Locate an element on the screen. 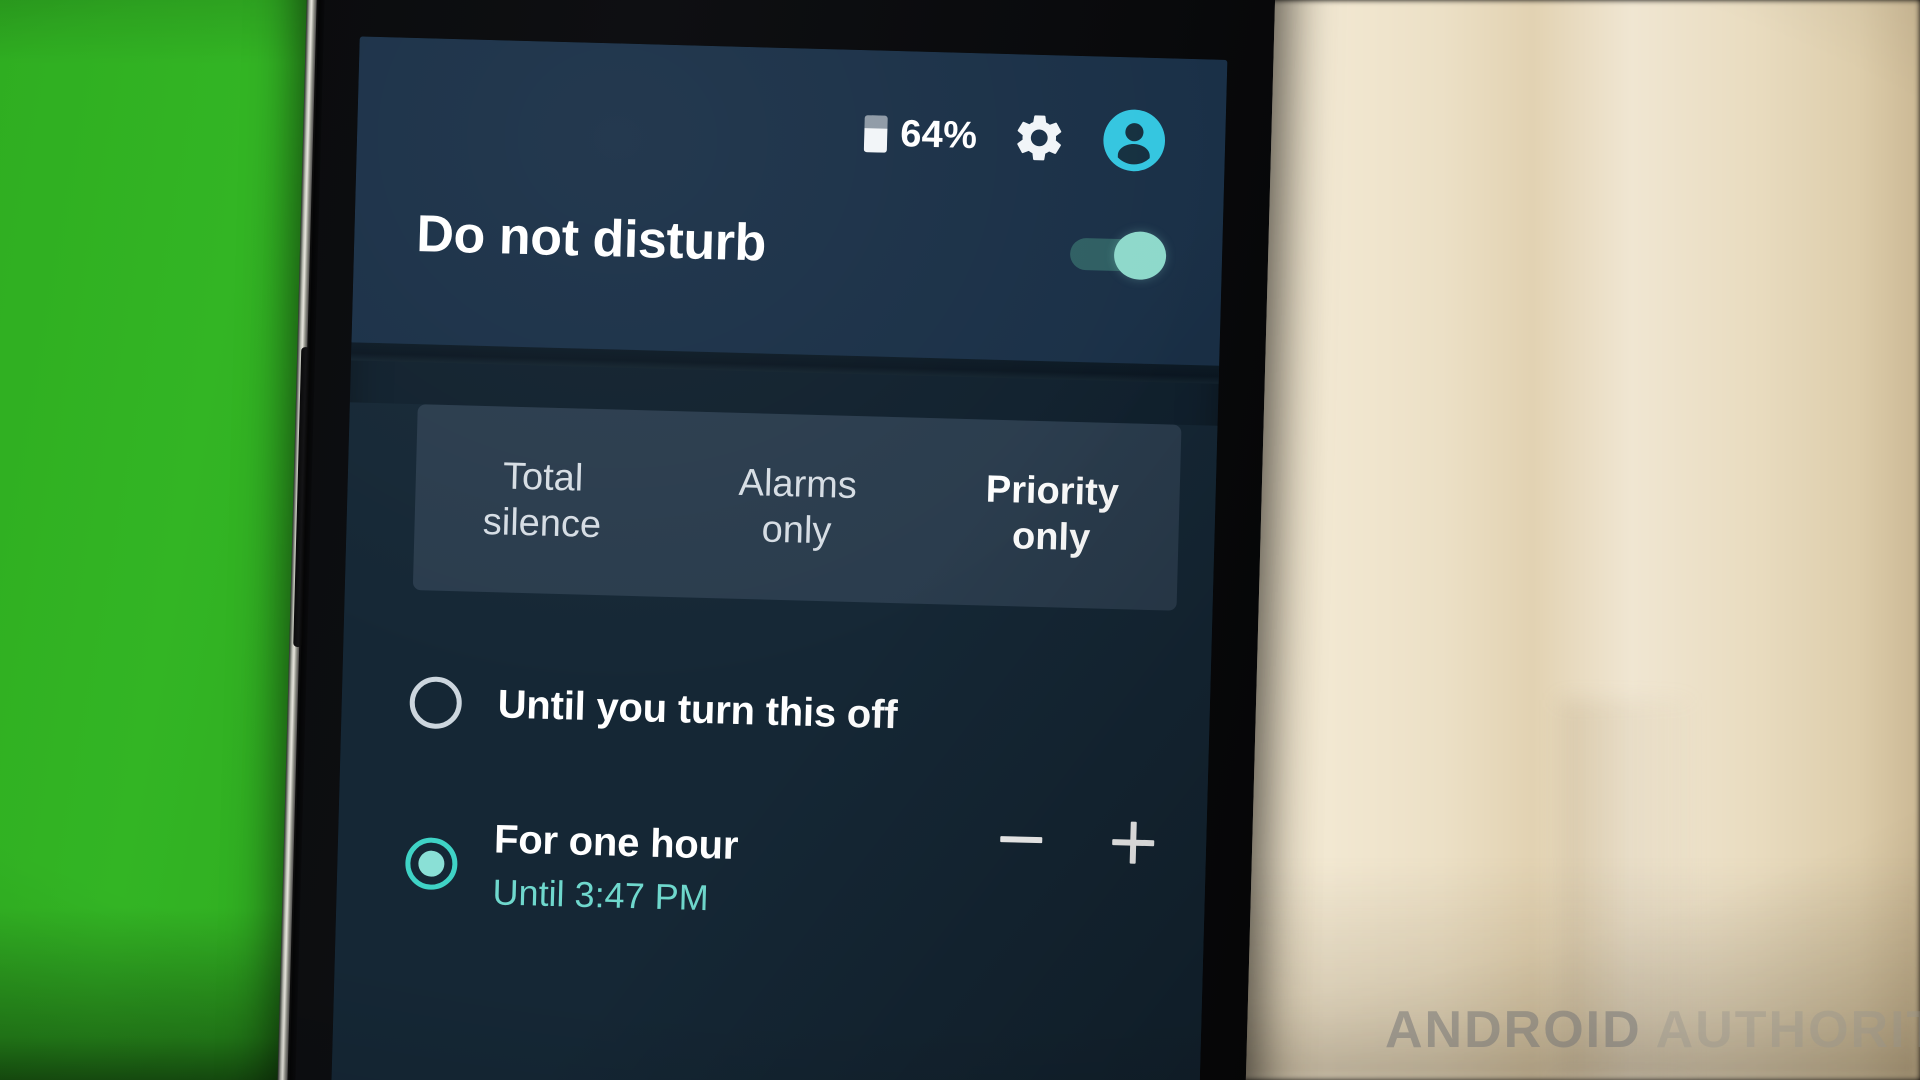  tab-priority-only-line2: only is located at coordinates (1051, 537).